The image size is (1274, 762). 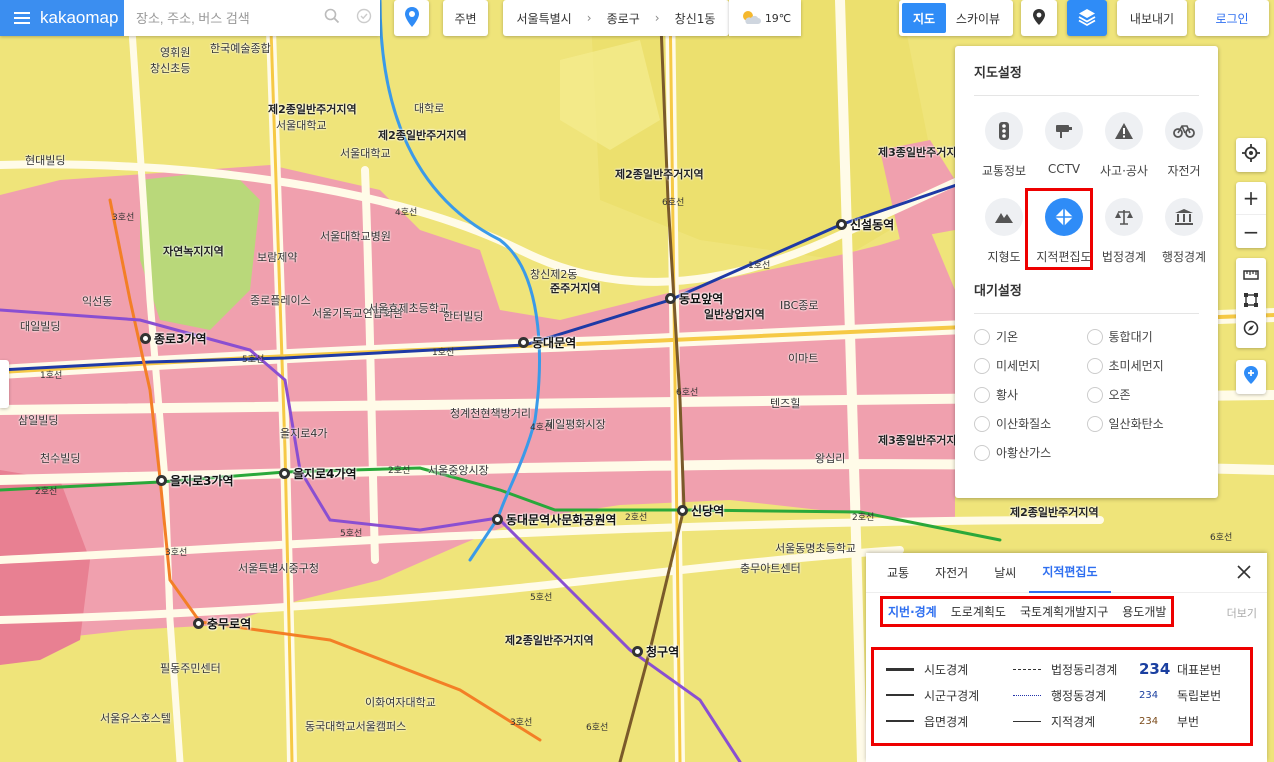 What do you see at coordinates (1124, 241) in the screenshot?
I see `layer-legal-boundary: 법정경계` at bounding box center [1124, 241].